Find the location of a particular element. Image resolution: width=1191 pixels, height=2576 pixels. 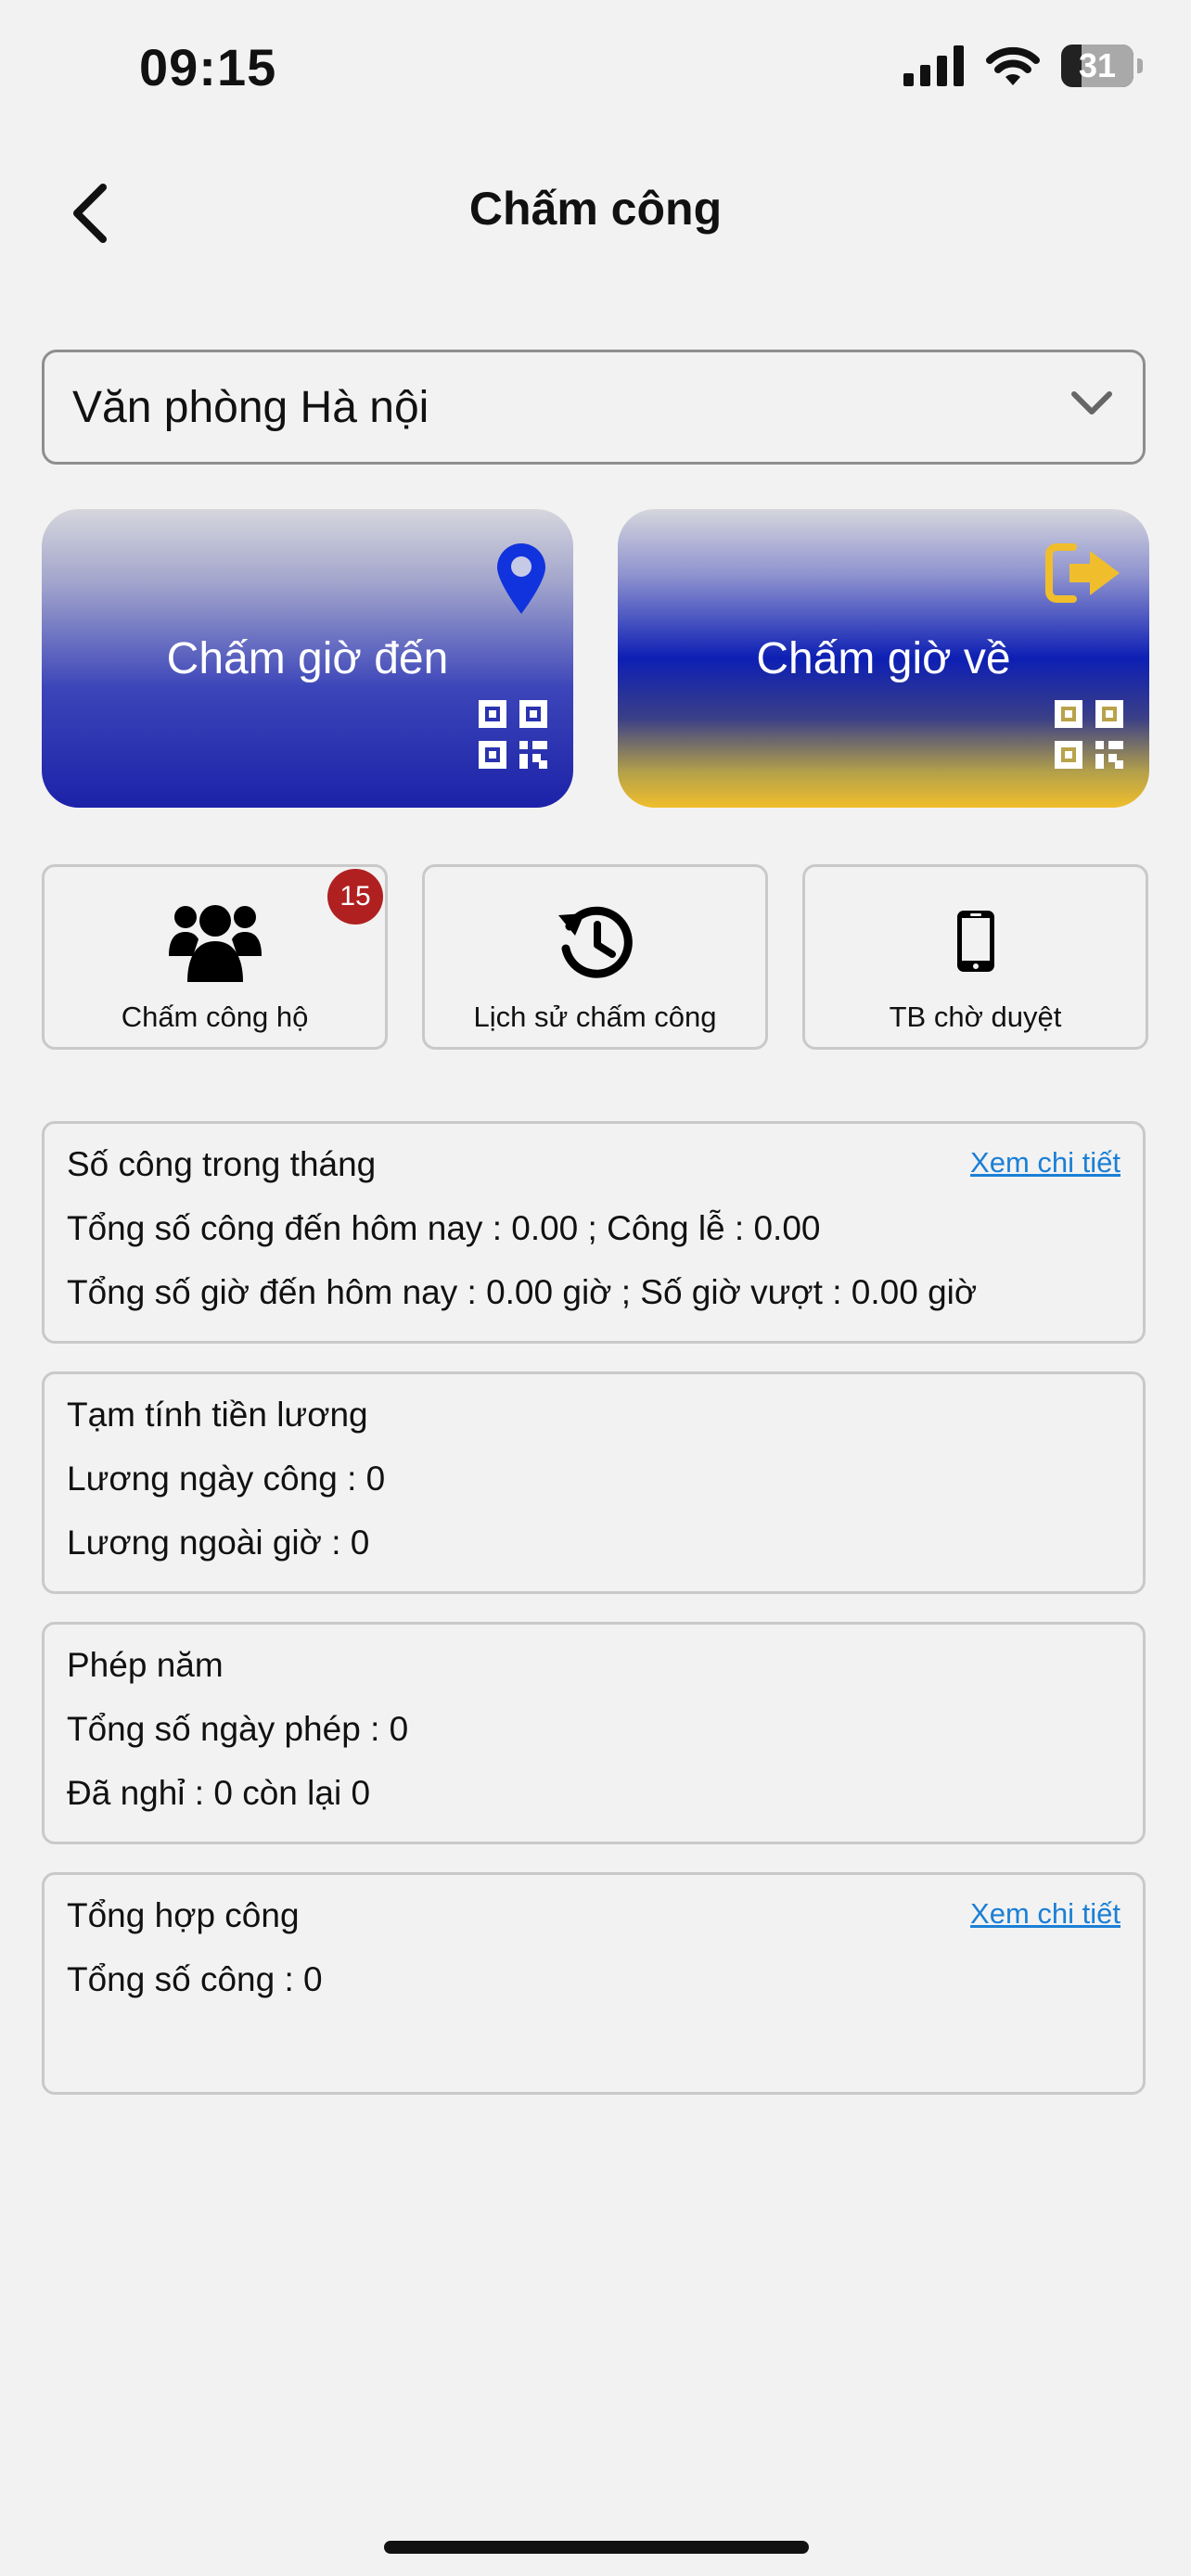

users-icon is located at coordinates (215, 943).